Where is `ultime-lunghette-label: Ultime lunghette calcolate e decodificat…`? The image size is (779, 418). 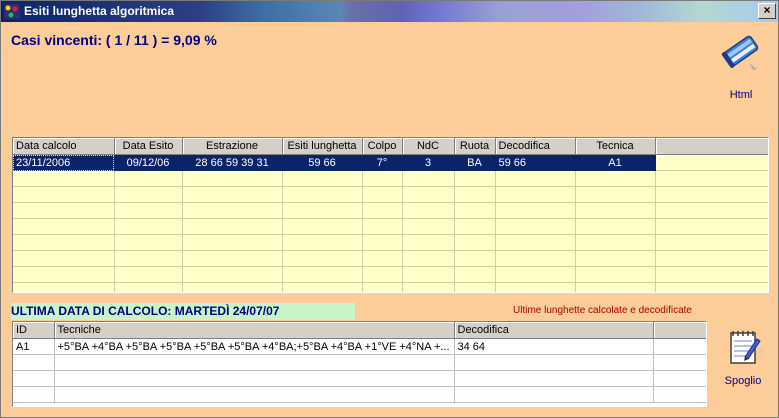
ultime-lunghette-label: Ultime lunghette calcolate e decodificat… is located at coordinates (602, 310).